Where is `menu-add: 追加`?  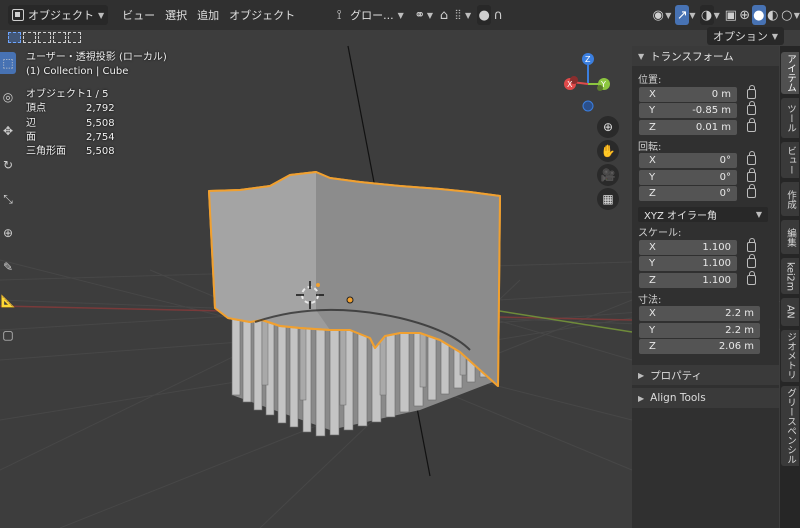 menu-add: 追加 is located at coordinates (208, 15).